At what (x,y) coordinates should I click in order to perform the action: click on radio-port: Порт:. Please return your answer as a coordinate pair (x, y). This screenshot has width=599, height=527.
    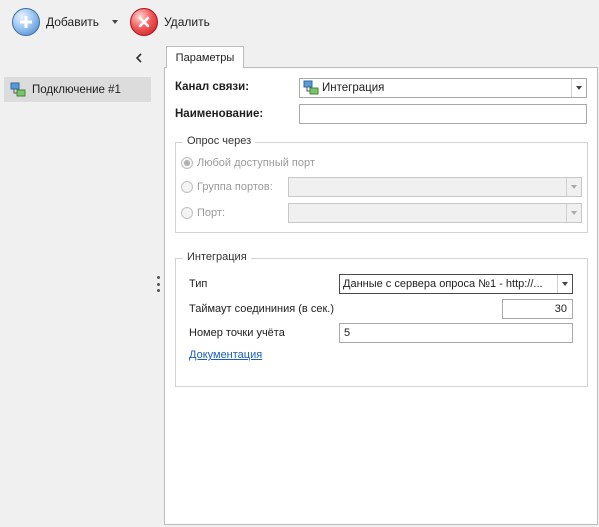
    Looking at the image, I should click on (203, 213).